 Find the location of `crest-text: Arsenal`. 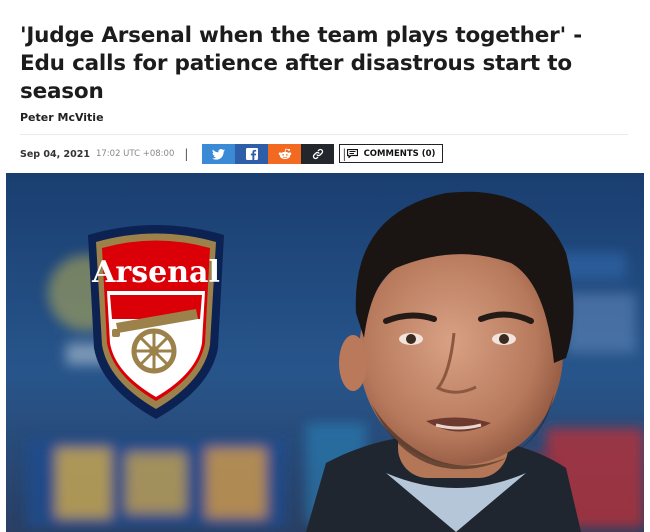

crest-text: Arsenal is located at coordinates (155, 272).